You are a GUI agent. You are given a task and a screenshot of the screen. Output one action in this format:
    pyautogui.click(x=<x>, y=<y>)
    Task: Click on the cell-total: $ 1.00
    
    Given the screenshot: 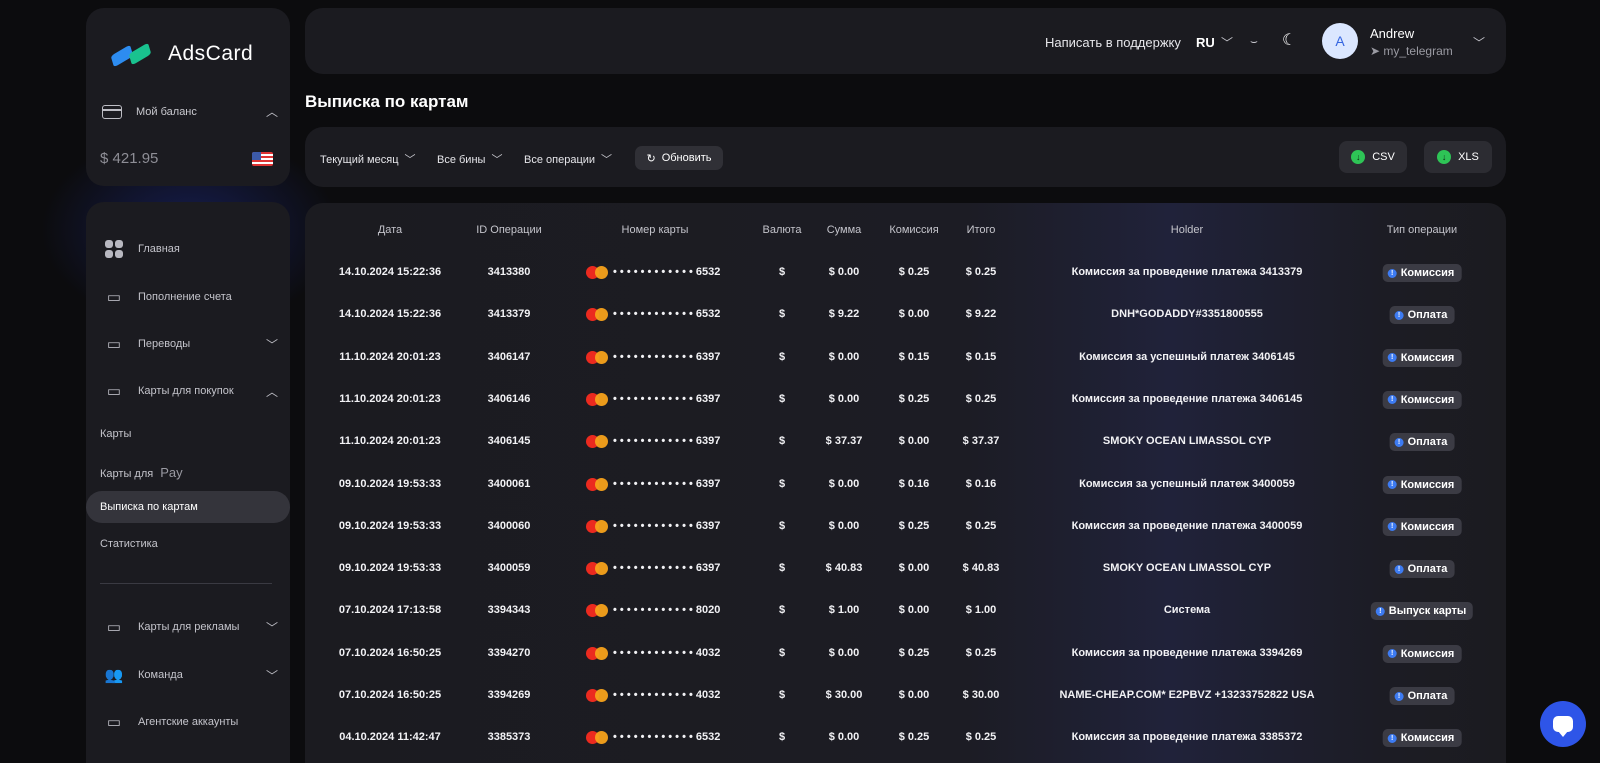 What is the action you would take?
    pyautogui.click(x=981, y=610)
    